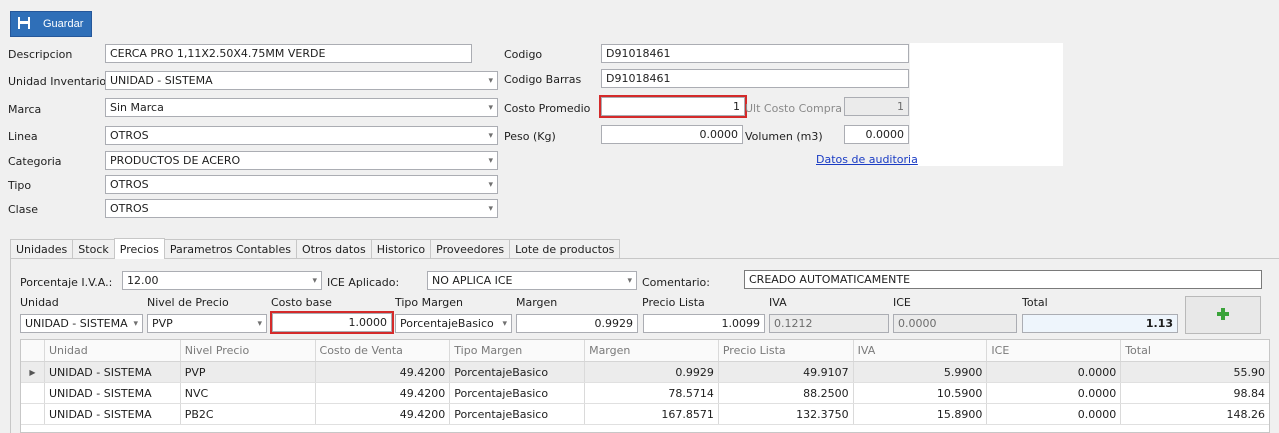  I want to click on costo-promedio-input: 1, so click(673, 106).